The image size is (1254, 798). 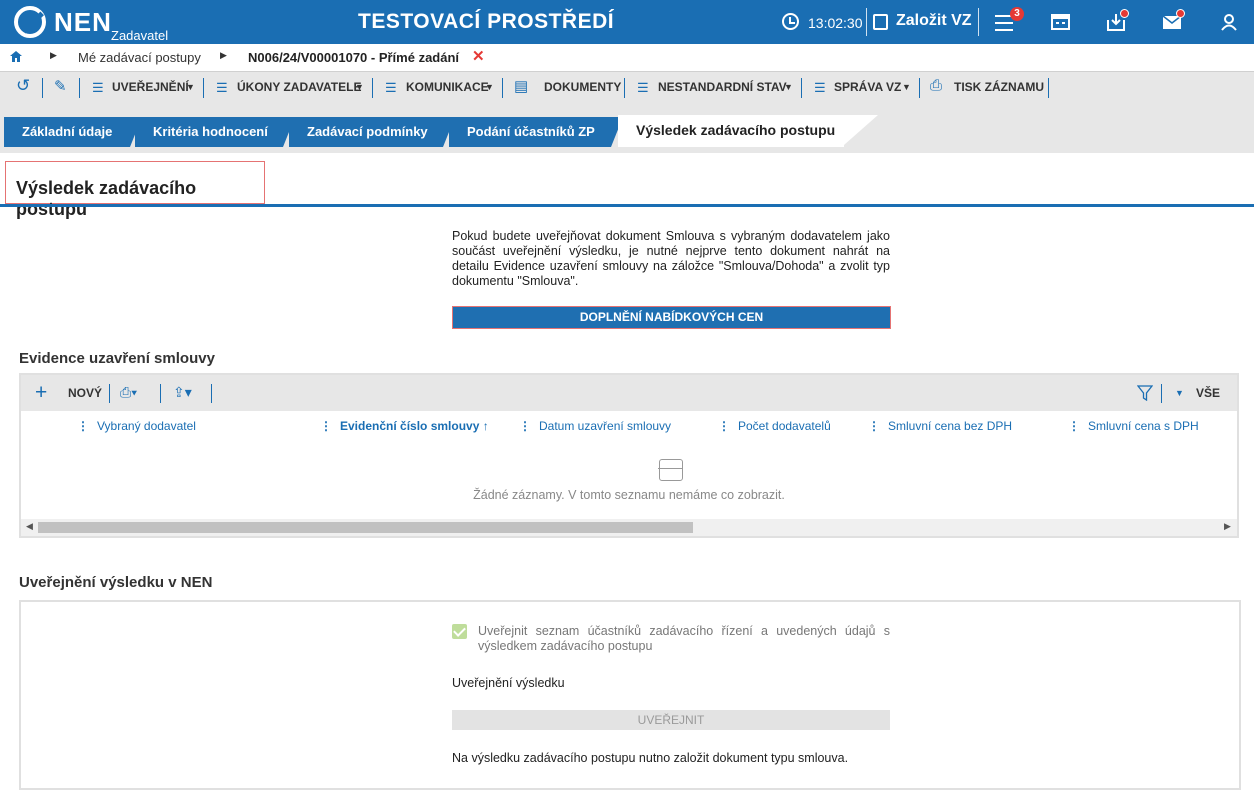 I want to click on filter-icon, so click(x=1145, y=393).